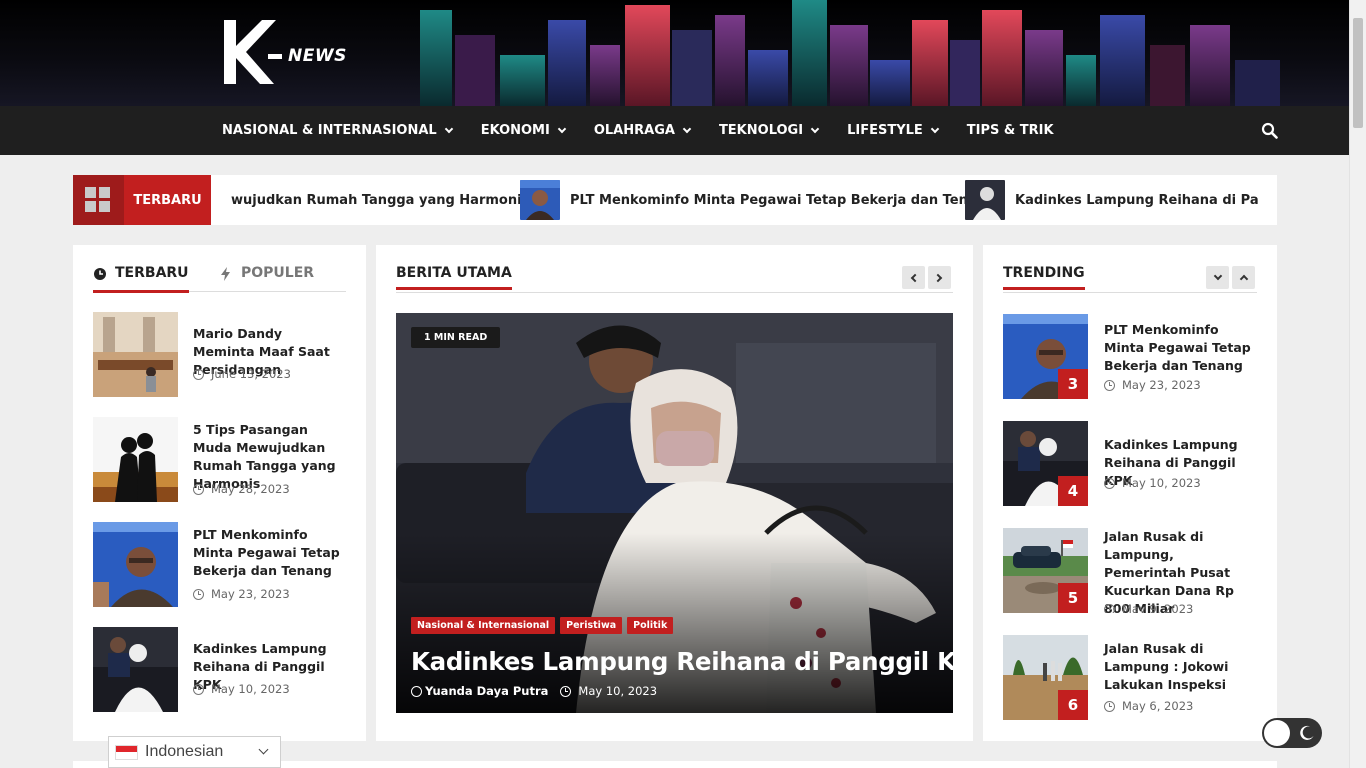  I want to click on site-logo: NEWS, so click(287, 52).